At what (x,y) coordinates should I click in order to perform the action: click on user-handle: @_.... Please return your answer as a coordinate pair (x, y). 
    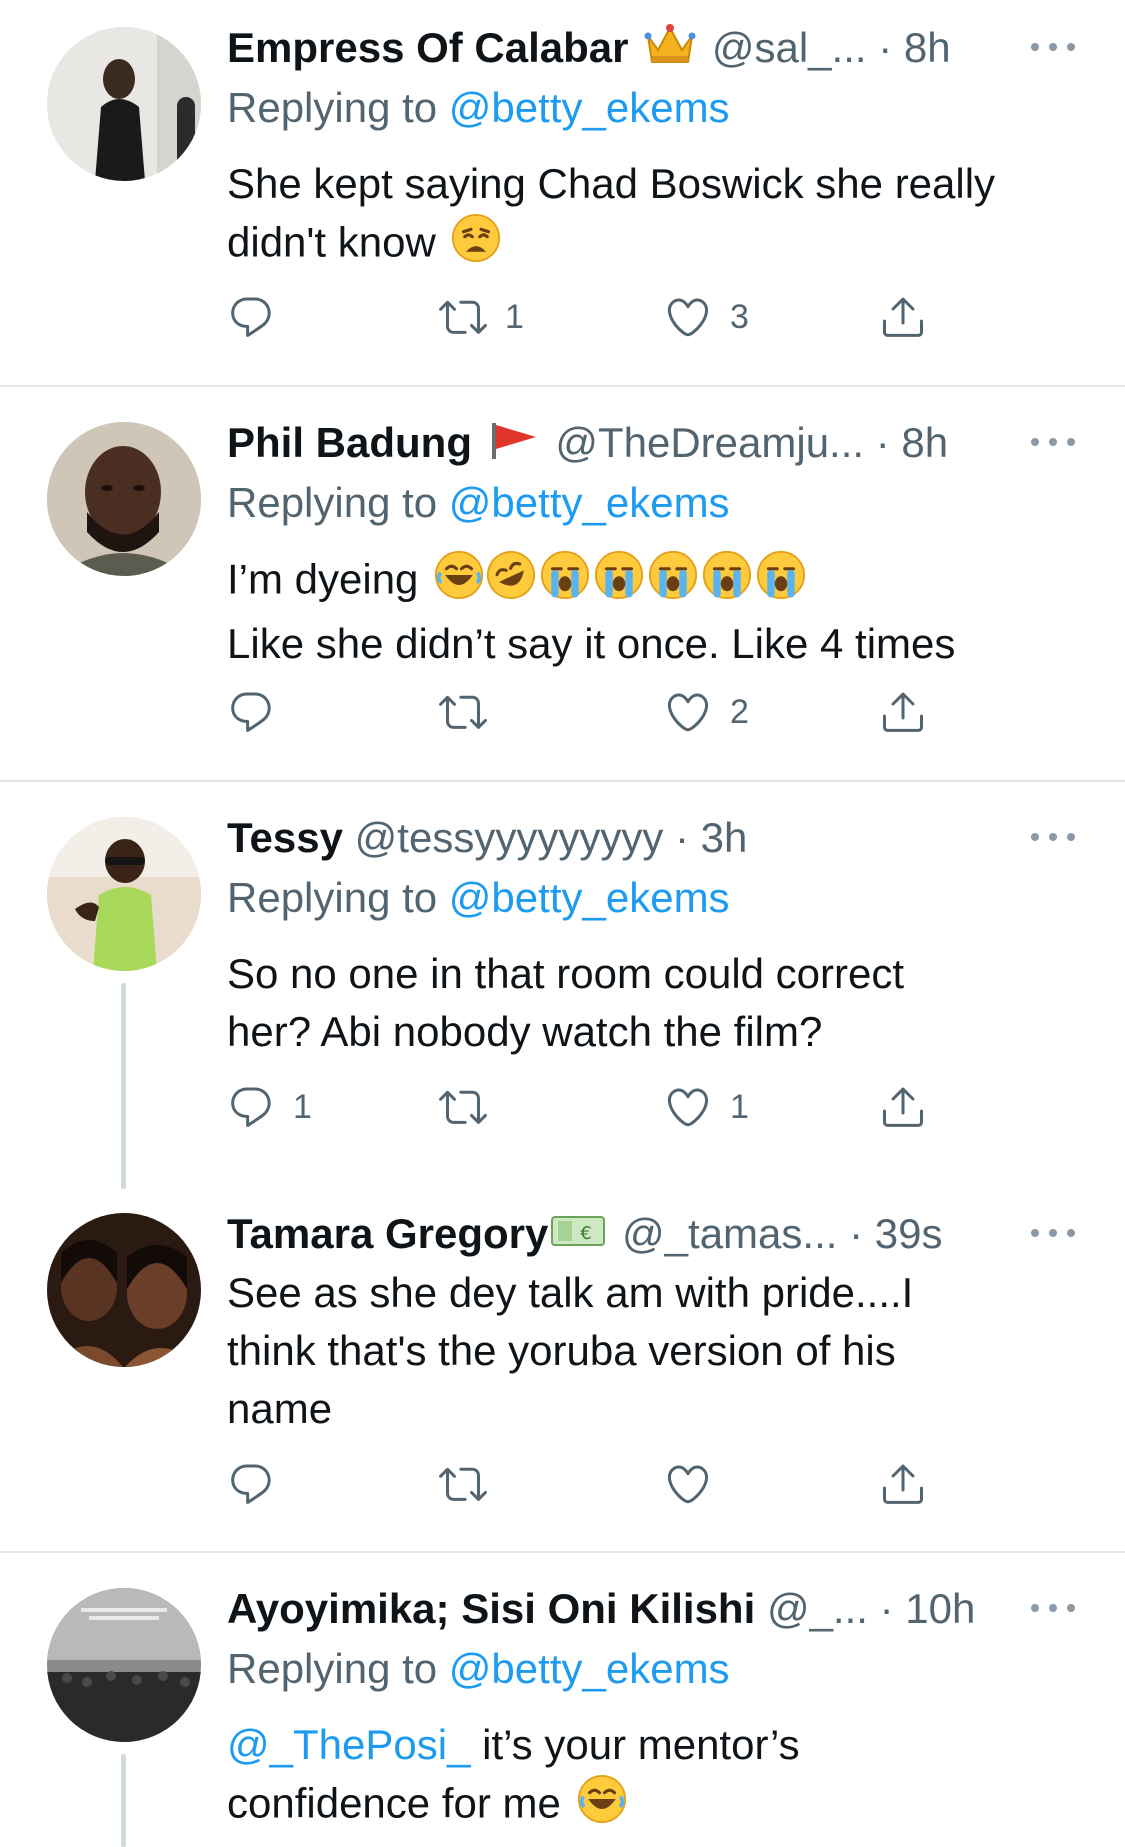
    Looking at the image, I should click on (817, 1608).